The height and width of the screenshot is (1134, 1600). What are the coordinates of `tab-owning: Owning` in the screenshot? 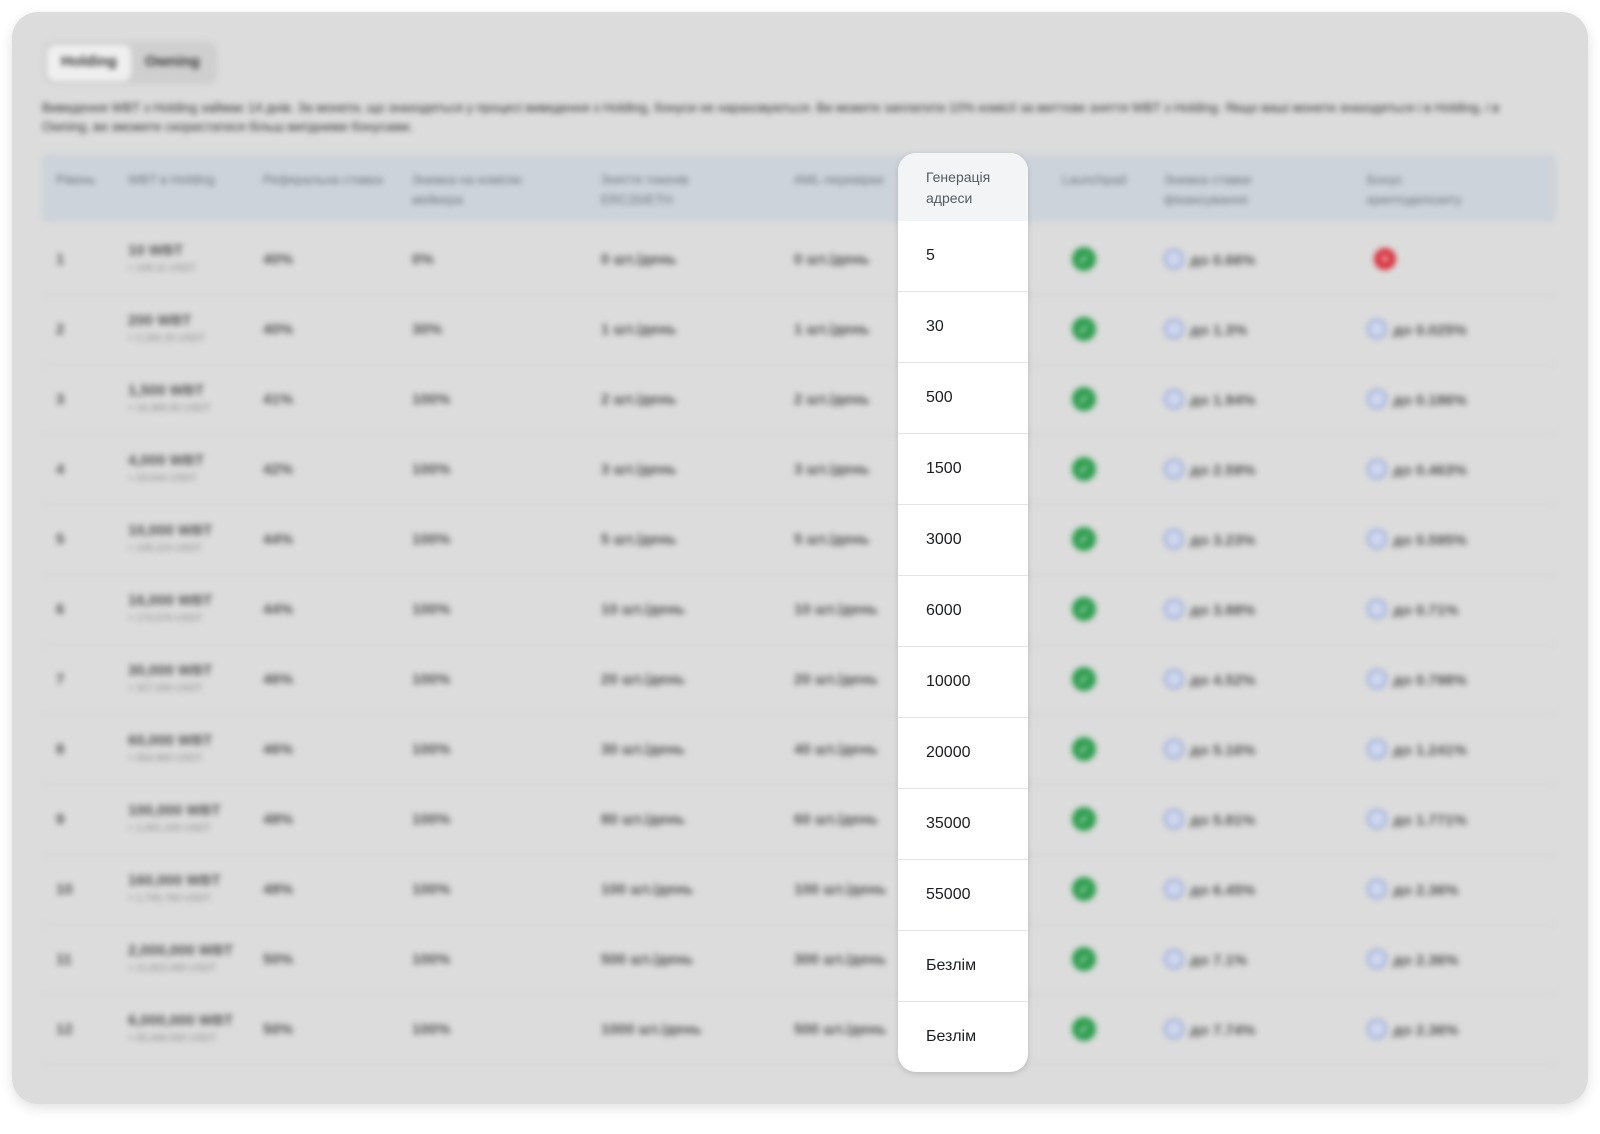 It's located at (172, 63).